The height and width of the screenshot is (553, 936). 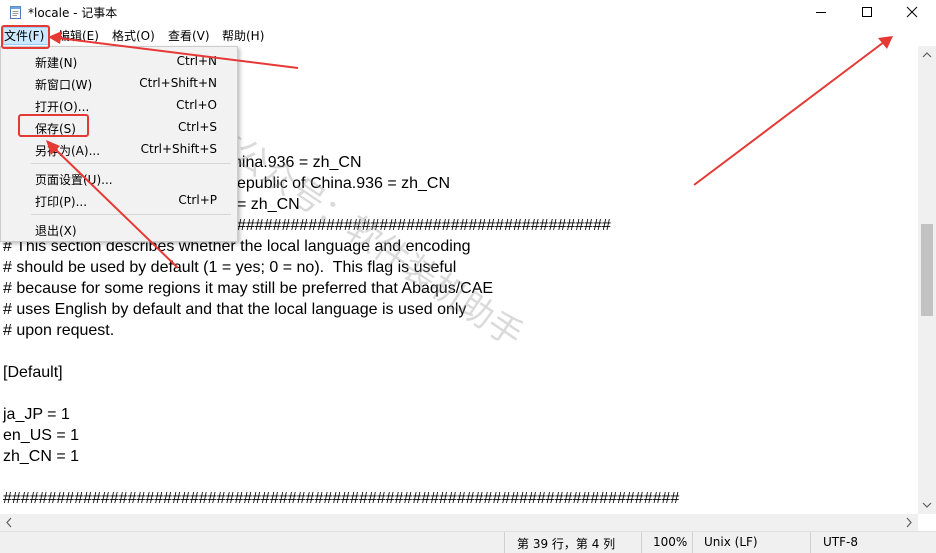 What do you see at coordinates (178, 83) in the screenshot?
I see `menu-item-shortcut: Ctrl+Shift+N` at bounding box center [178, 83].